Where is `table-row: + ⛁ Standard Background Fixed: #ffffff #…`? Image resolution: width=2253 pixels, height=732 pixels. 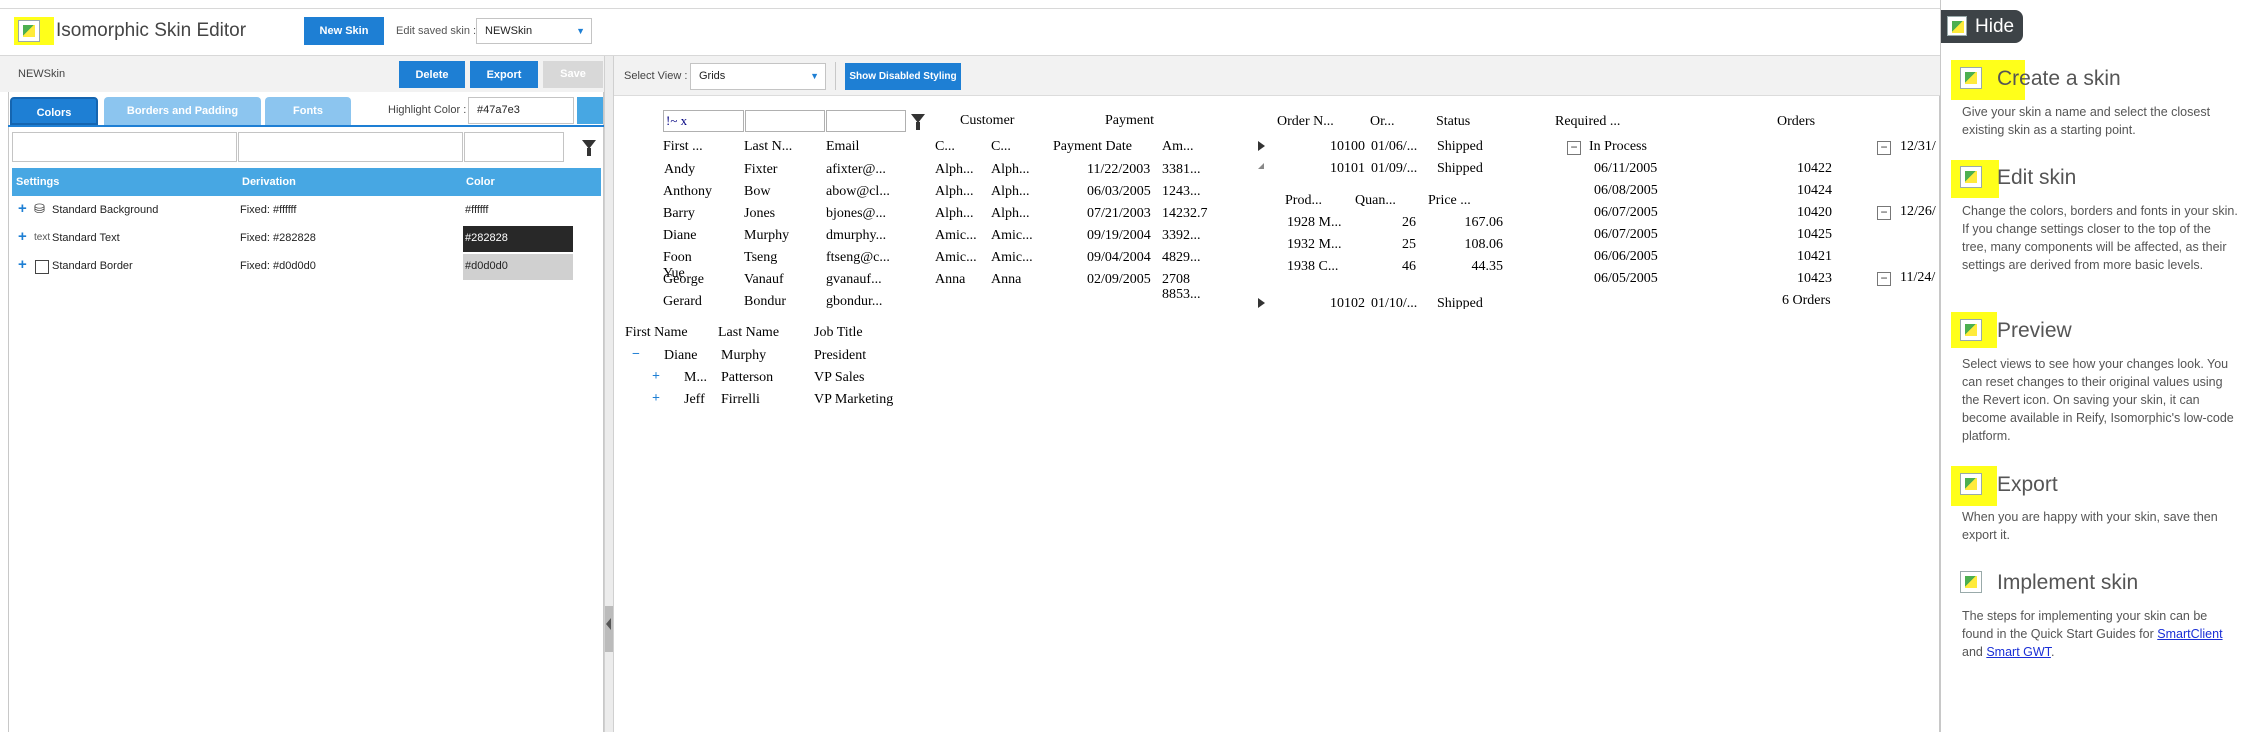
table-row: + ⛁ Standard Background Fixed: #ffffff #… is located at coordinates (306, 211).